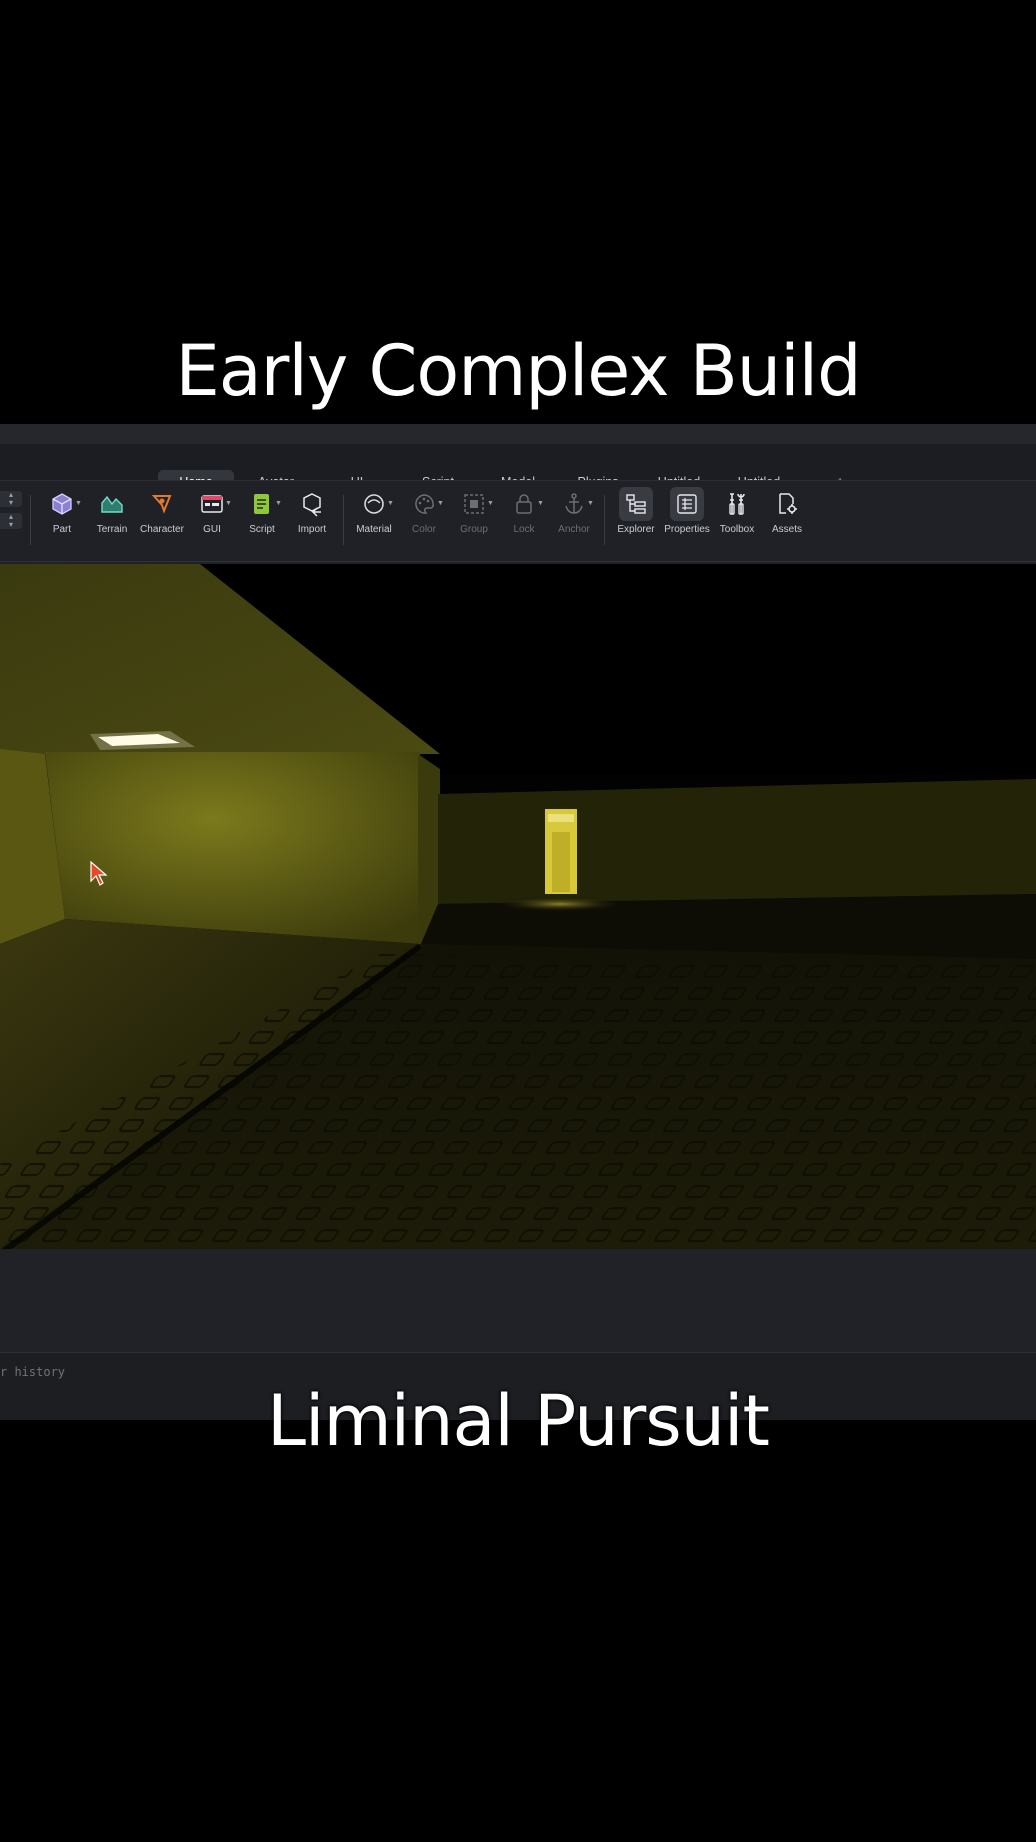 This screenshot has height=1842, width=1036. What do you see at coordinates (636, 518) in the screenshot?
I see `explorer-button: Explorer` at bounding box center [636, 518].